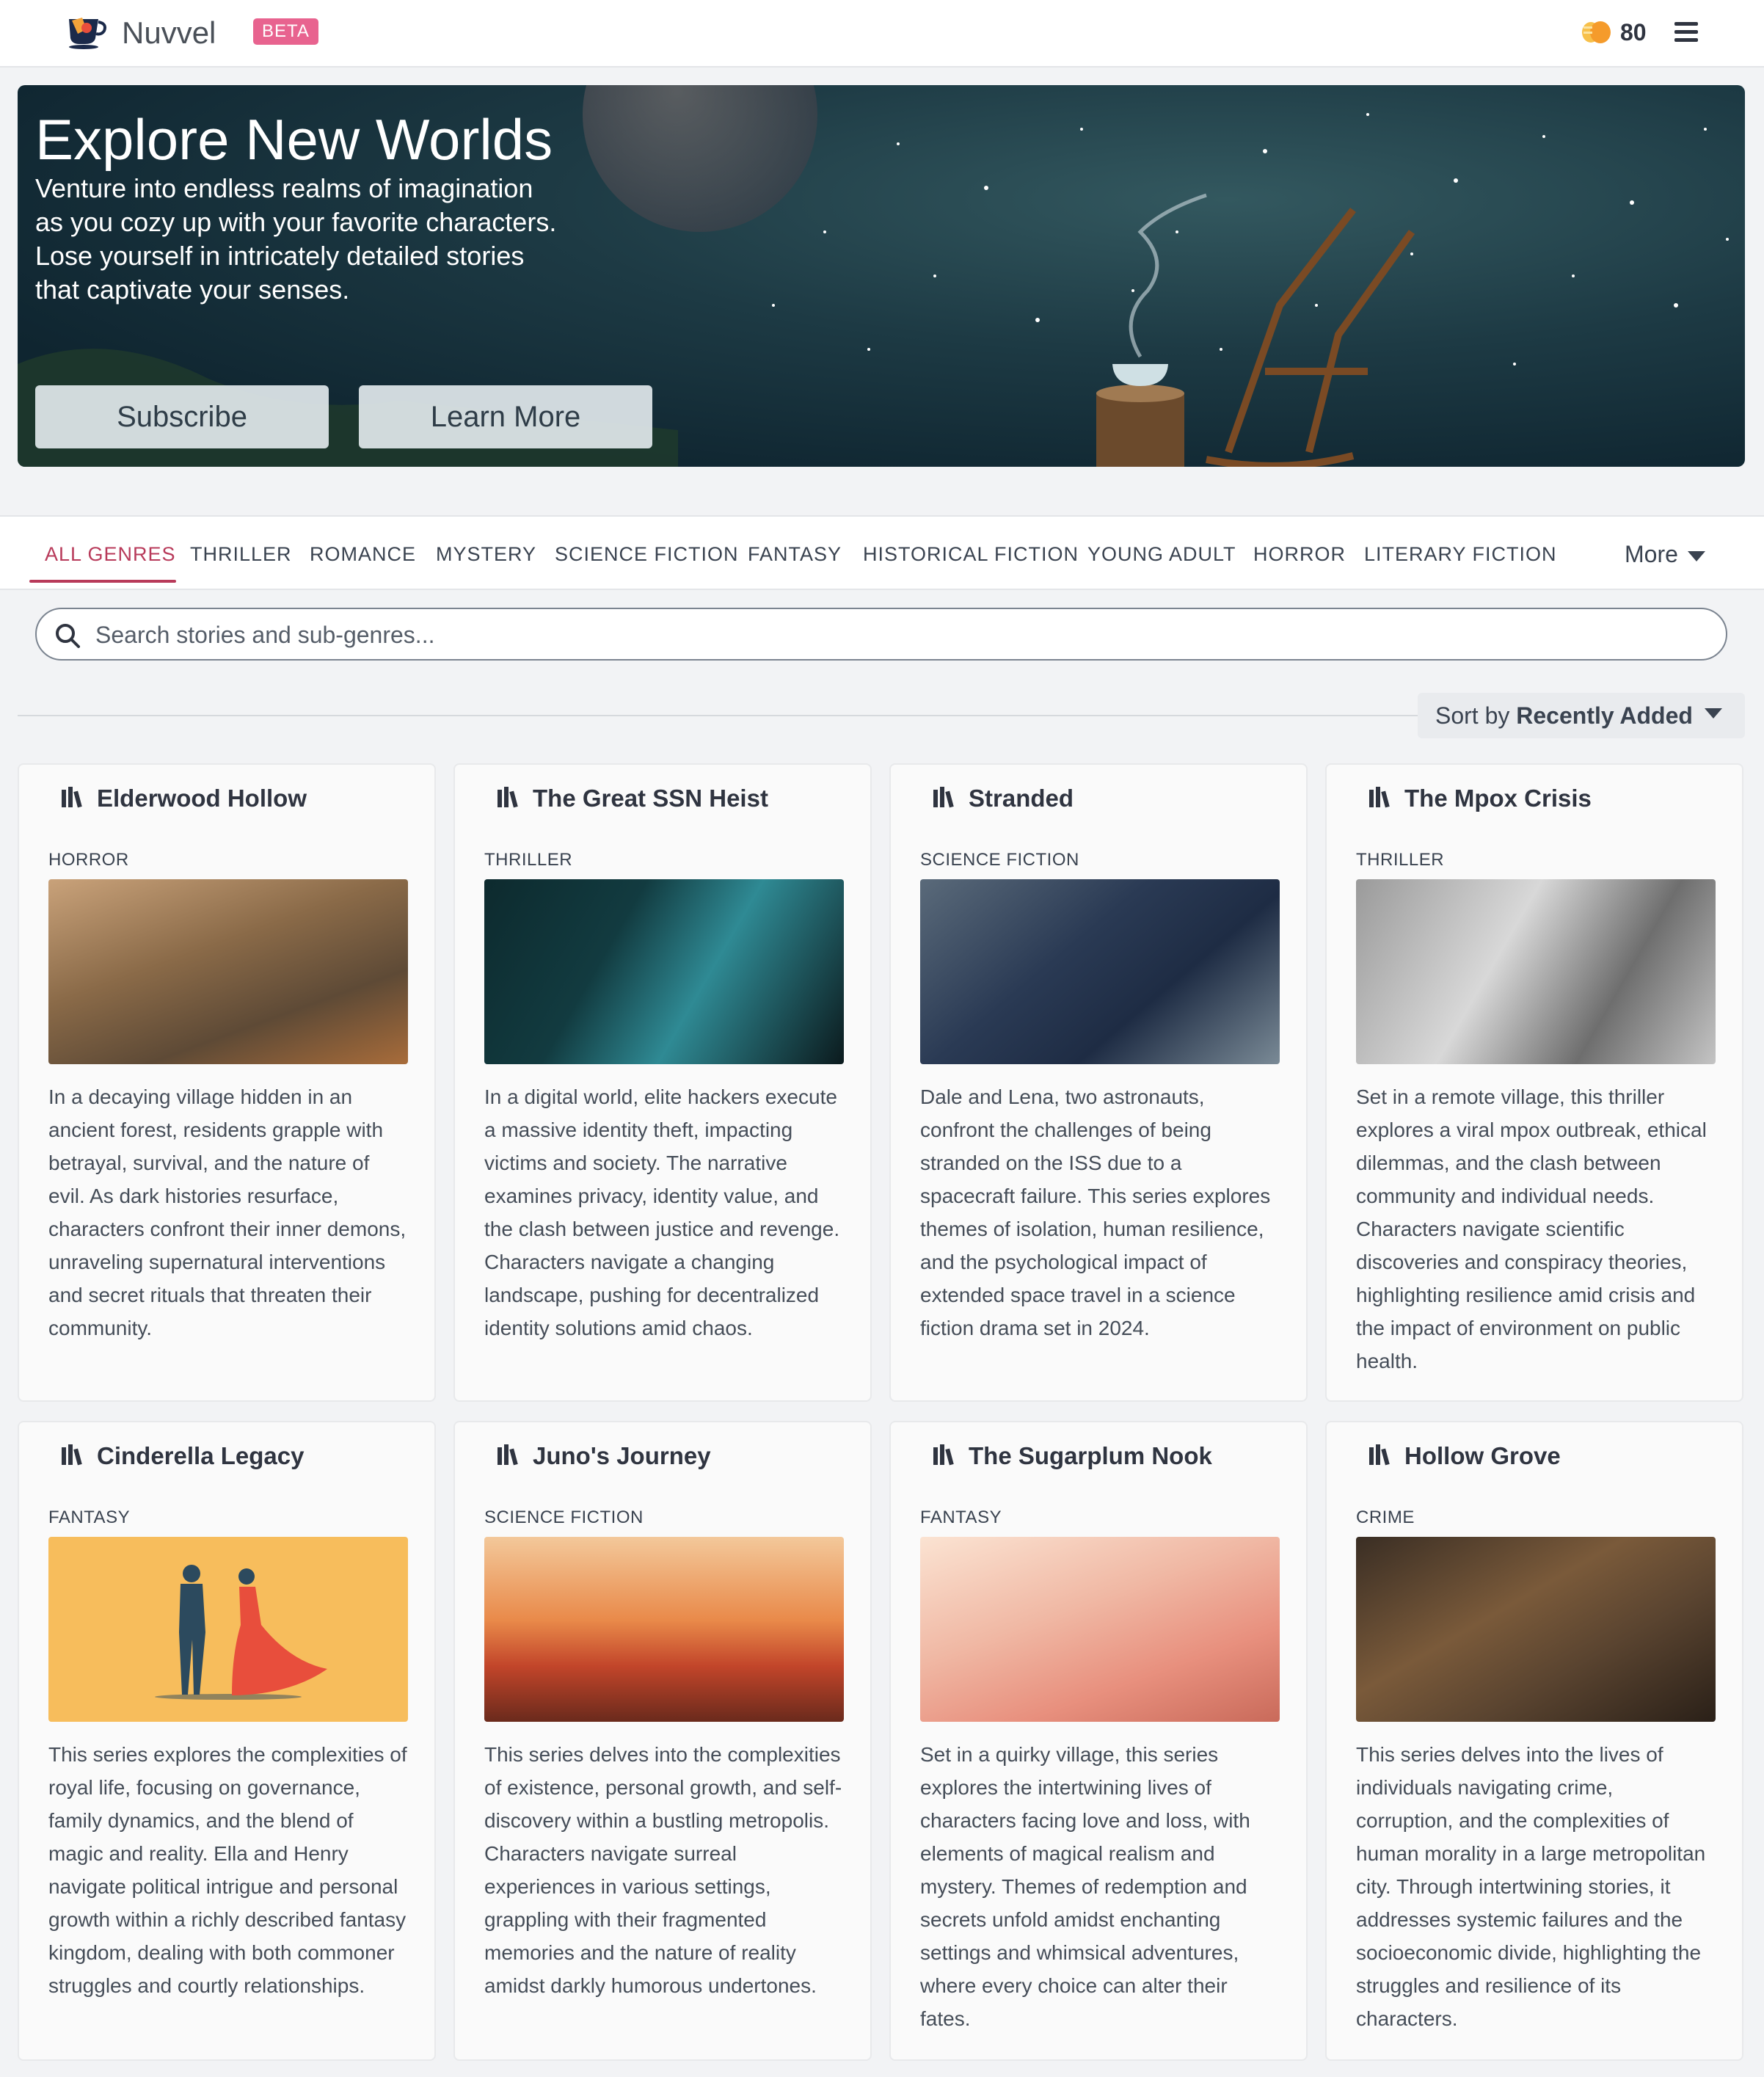 The width and height of the screenshot is (1764, 2077). I want to click on sort-label: Sort by Recently Added, so click(1564, 716).